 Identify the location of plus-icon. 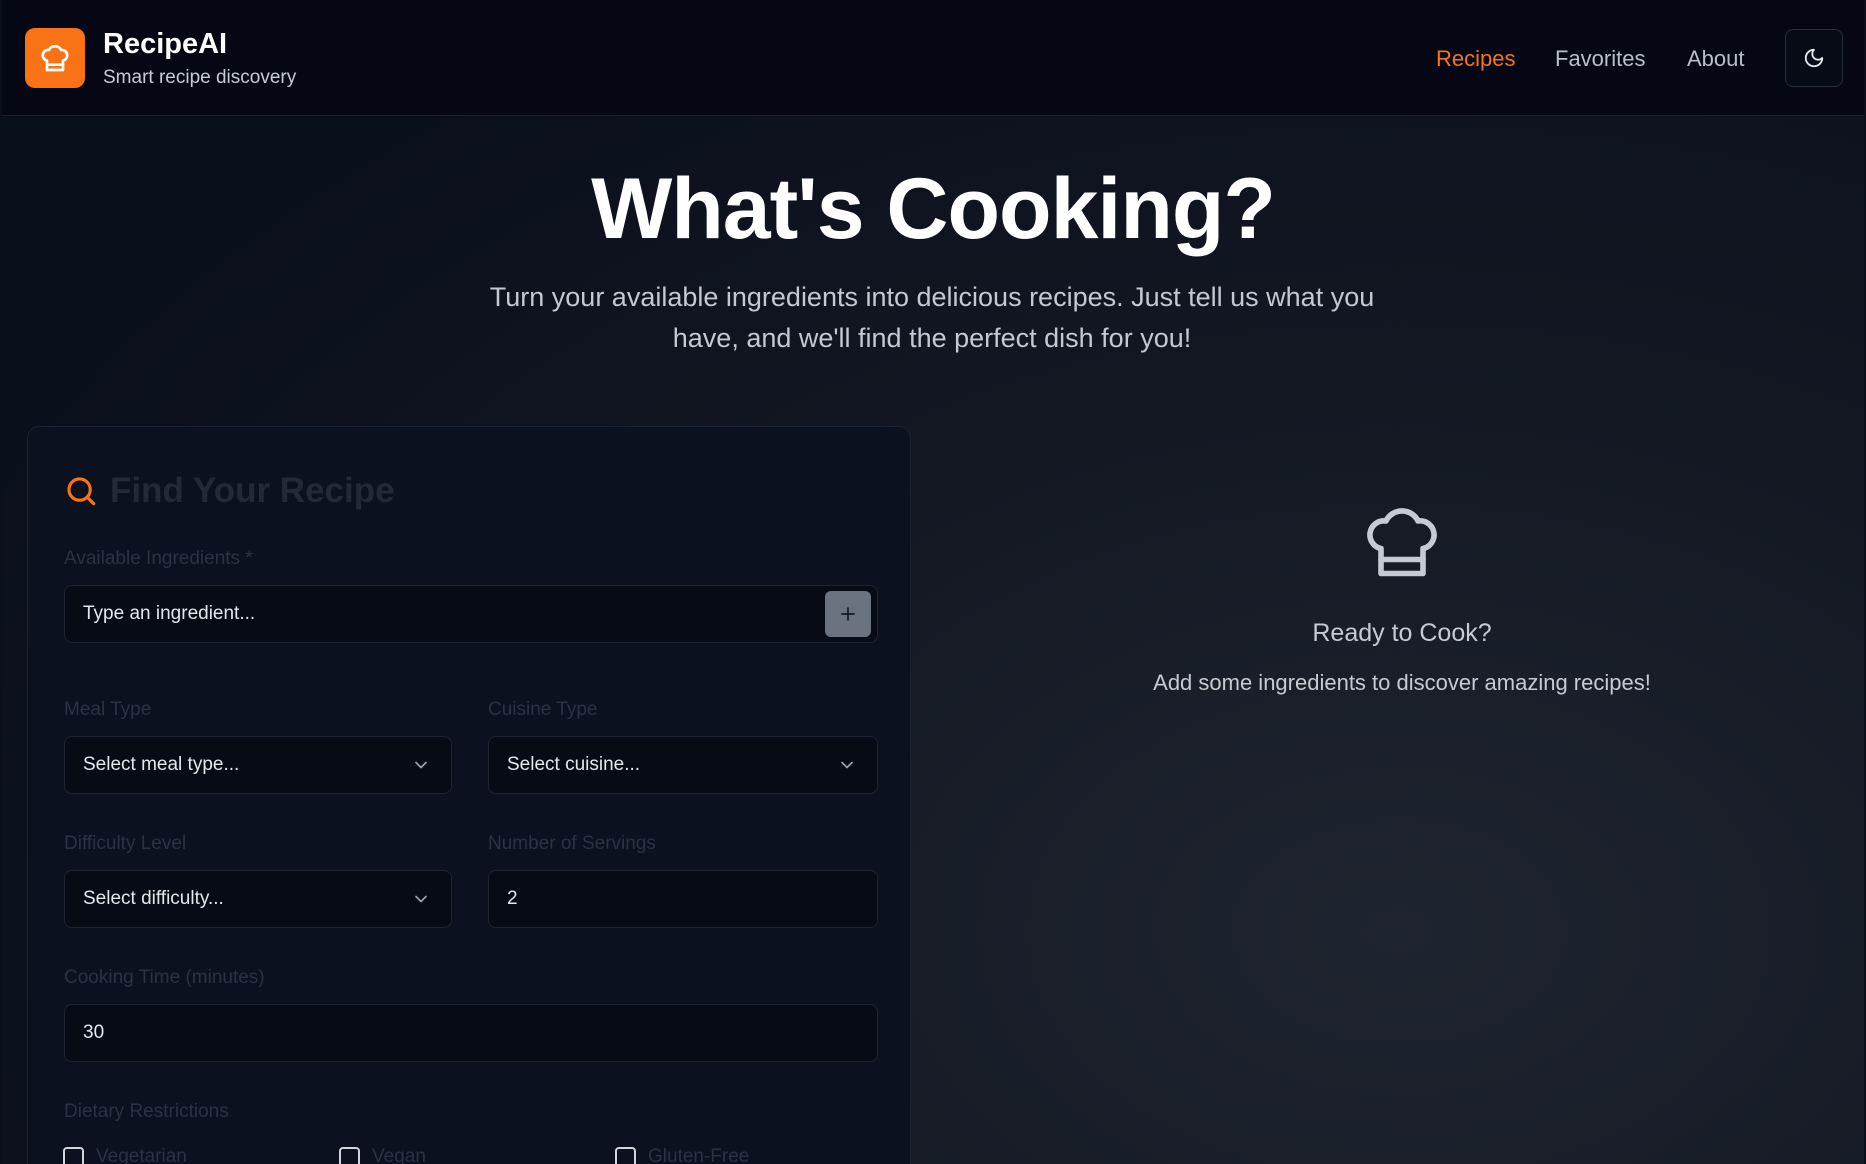
(848, 614).